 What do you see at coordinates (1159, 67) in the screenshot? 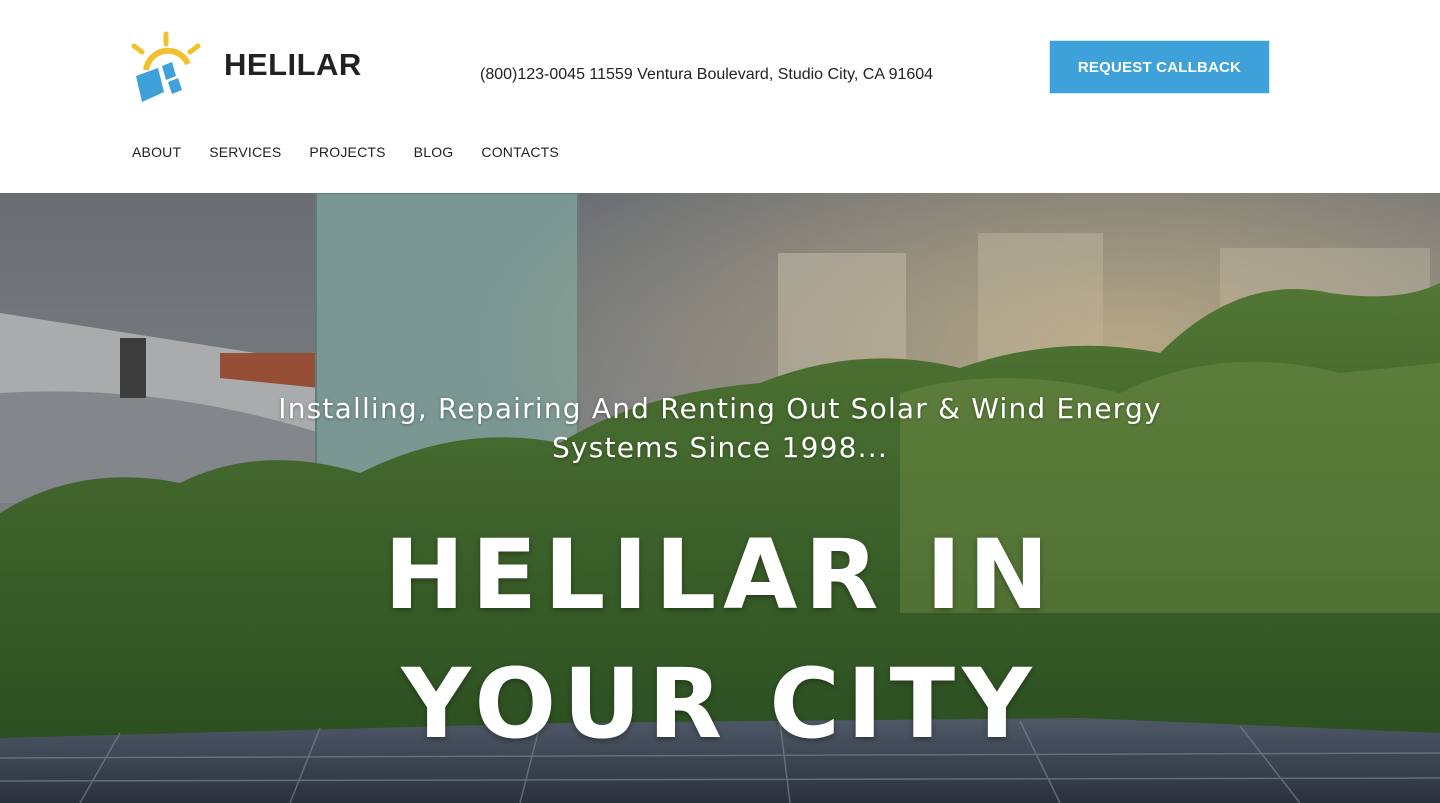
I see `request-callback-button: REQUEST CALLBACK` at bounding box center [1159, 67].